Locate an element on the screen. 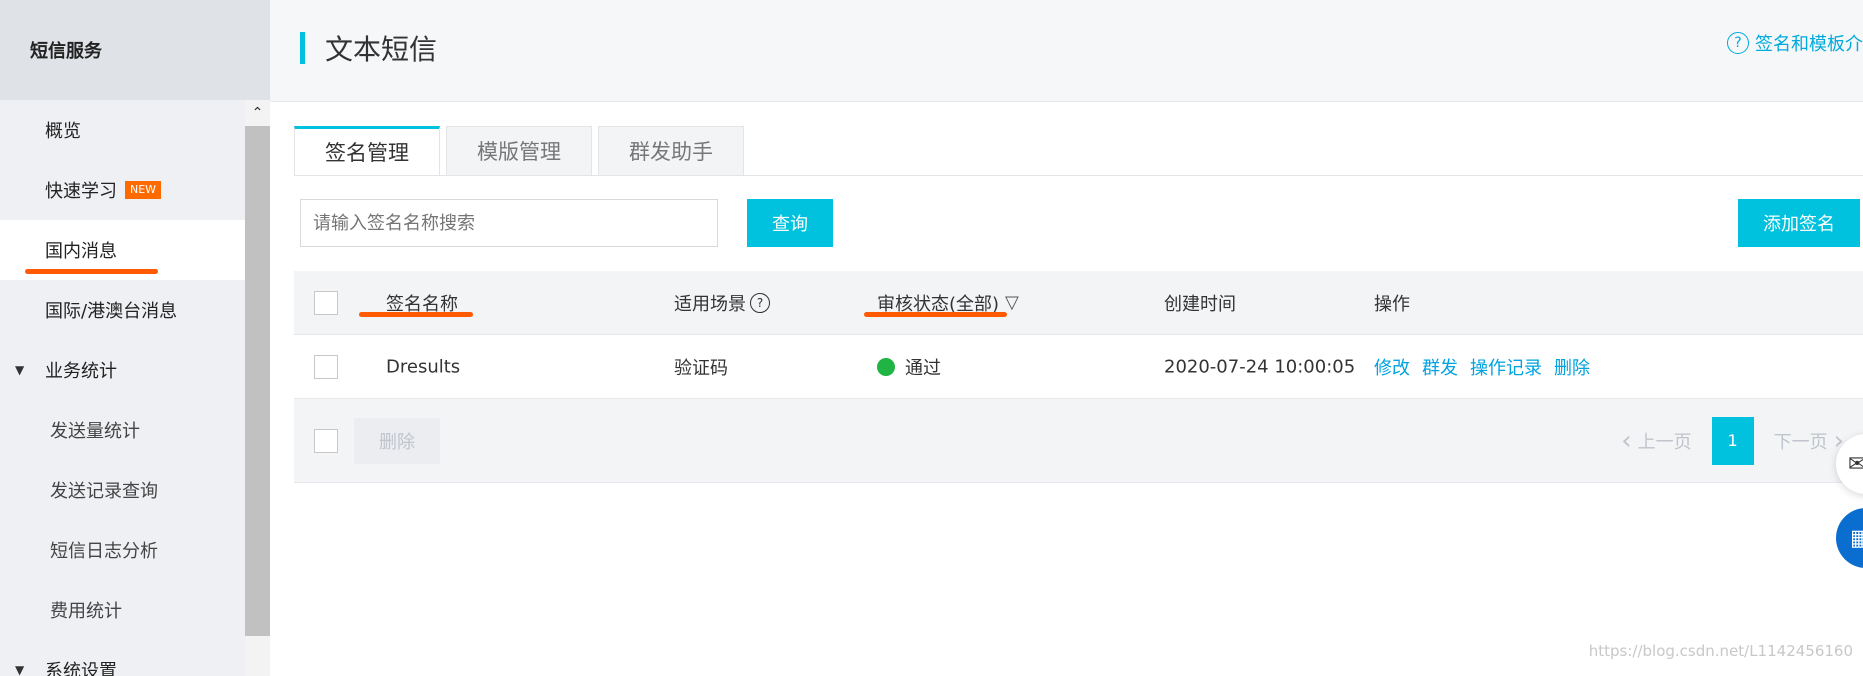 The width and height of the screenshot is (1863, 676). sidebar-item-log-analysis: 短信日志分析 is located at coordinates (122, 550).